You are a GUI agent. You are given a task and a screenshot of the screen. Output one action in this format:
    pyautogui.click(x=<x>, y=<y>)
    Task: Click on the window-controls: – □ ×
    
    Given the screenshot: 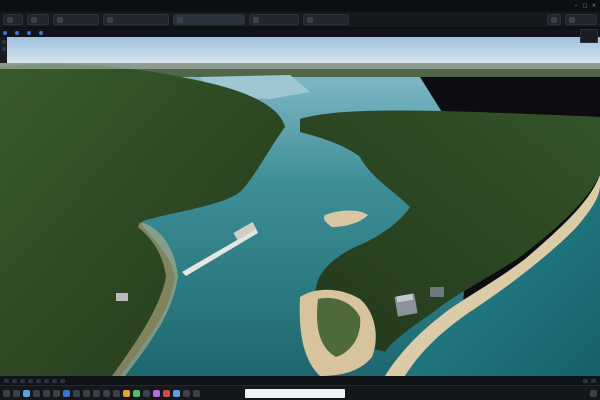 What is the action you would take?
    pyautogui.click(x=586, y=6)
    